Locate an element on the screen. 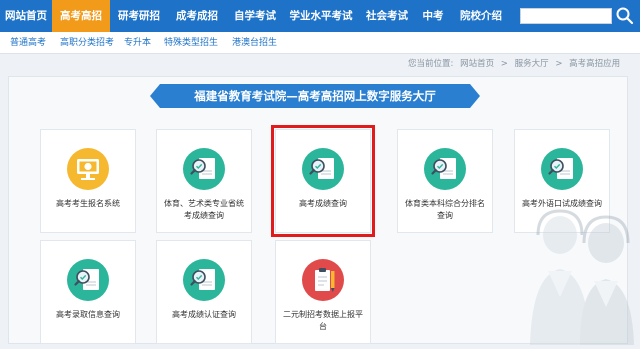 The image size is (640, 349). nav-item-colleges: 院校介绍 is located at coordinates (481, 16).